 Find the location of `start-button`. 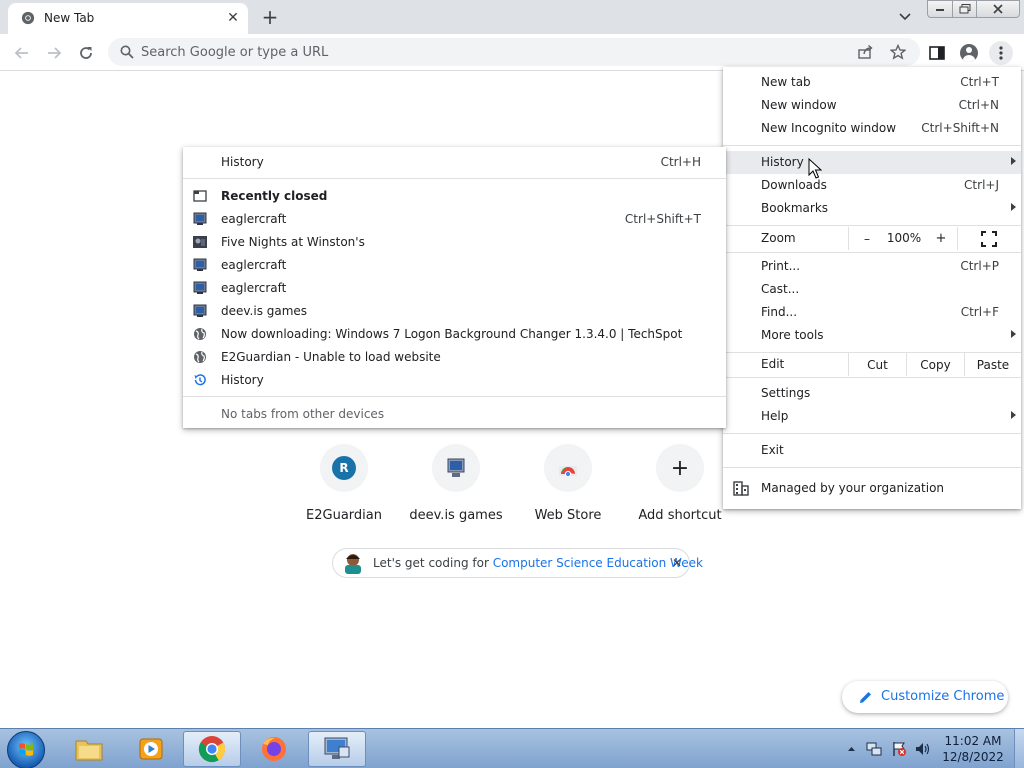

start-button is located at coordinates (26, 749).